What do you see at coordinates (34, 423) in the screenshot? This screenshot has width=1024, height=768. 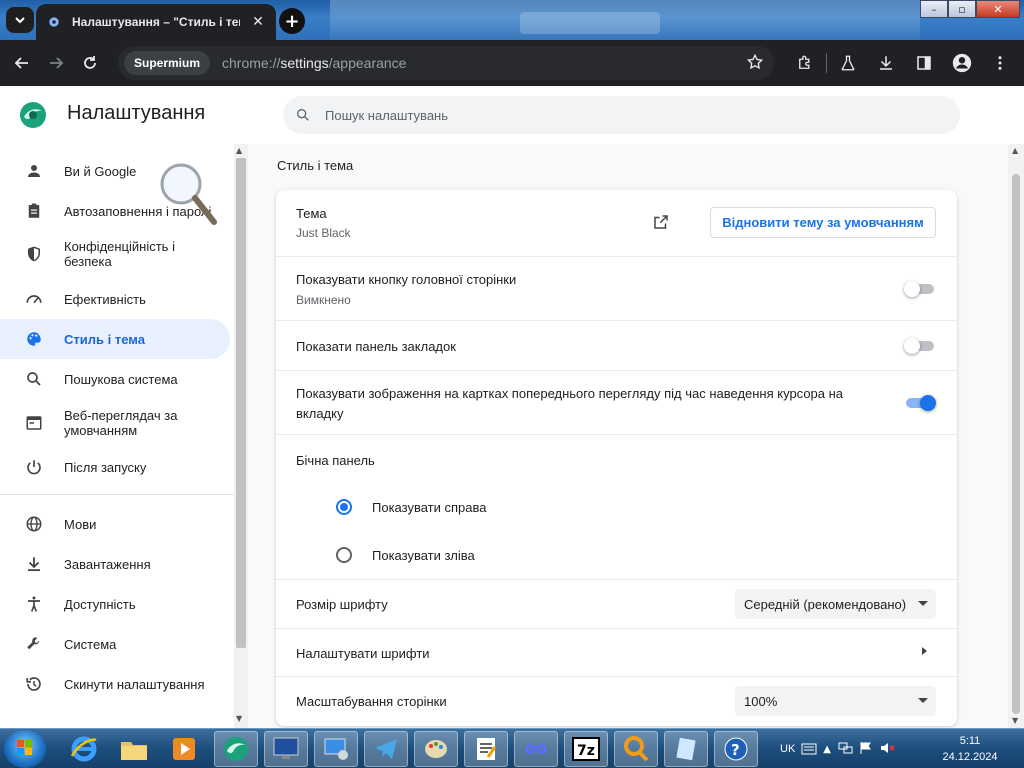 I see `browser-icon` at bounding box center [34, 423].